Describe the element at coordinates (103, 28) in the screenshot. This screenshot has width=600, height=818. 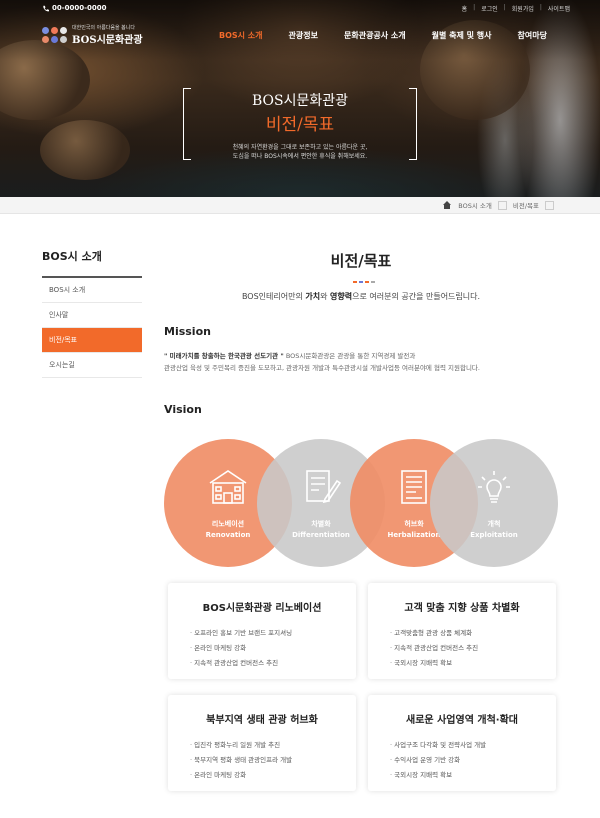
I see `logo-tagline: 대한민국의 아름다움을 봅니다` at that location.